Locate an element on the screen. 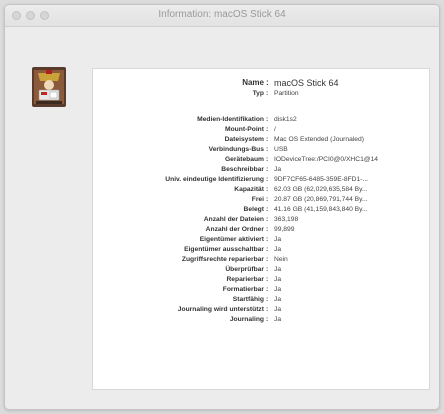 Image resolution: width=444 pixels, height=414 pixels. info-value: Nein is located at coordinates (281, 259).